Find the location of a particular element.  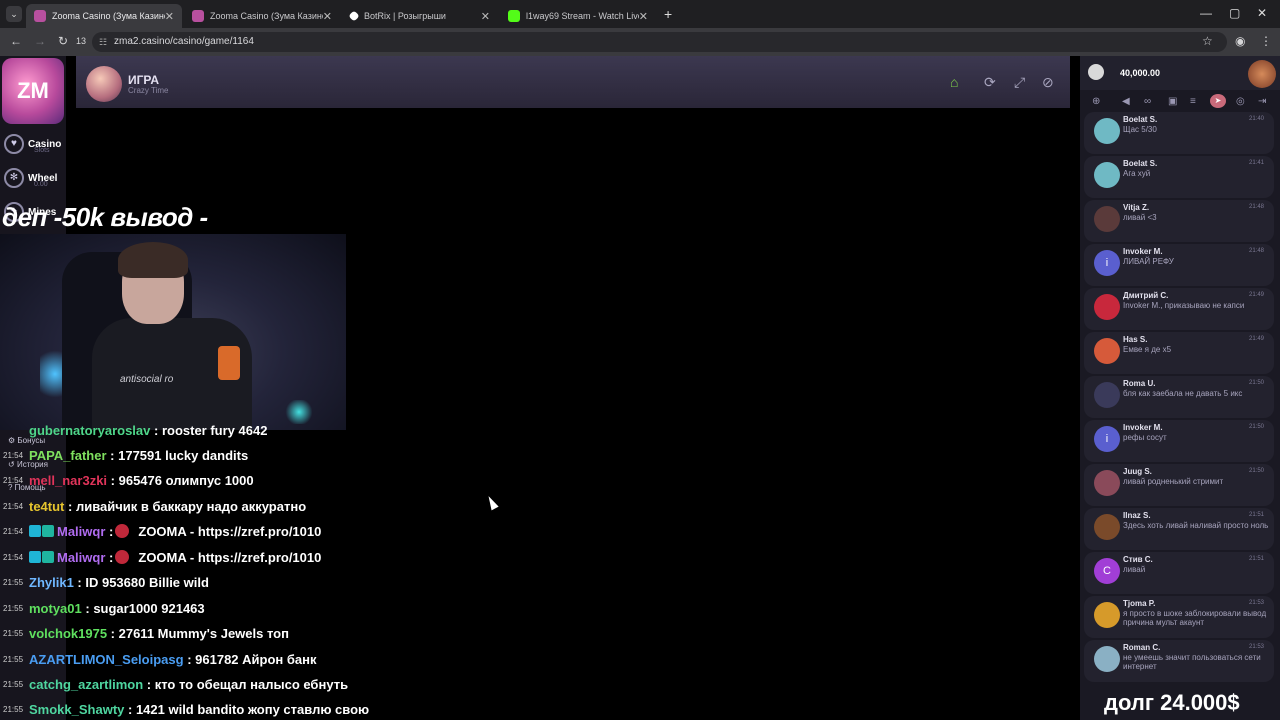

rail-item-casino: ♥ Casino Slots is located at coordinates (35, 144).